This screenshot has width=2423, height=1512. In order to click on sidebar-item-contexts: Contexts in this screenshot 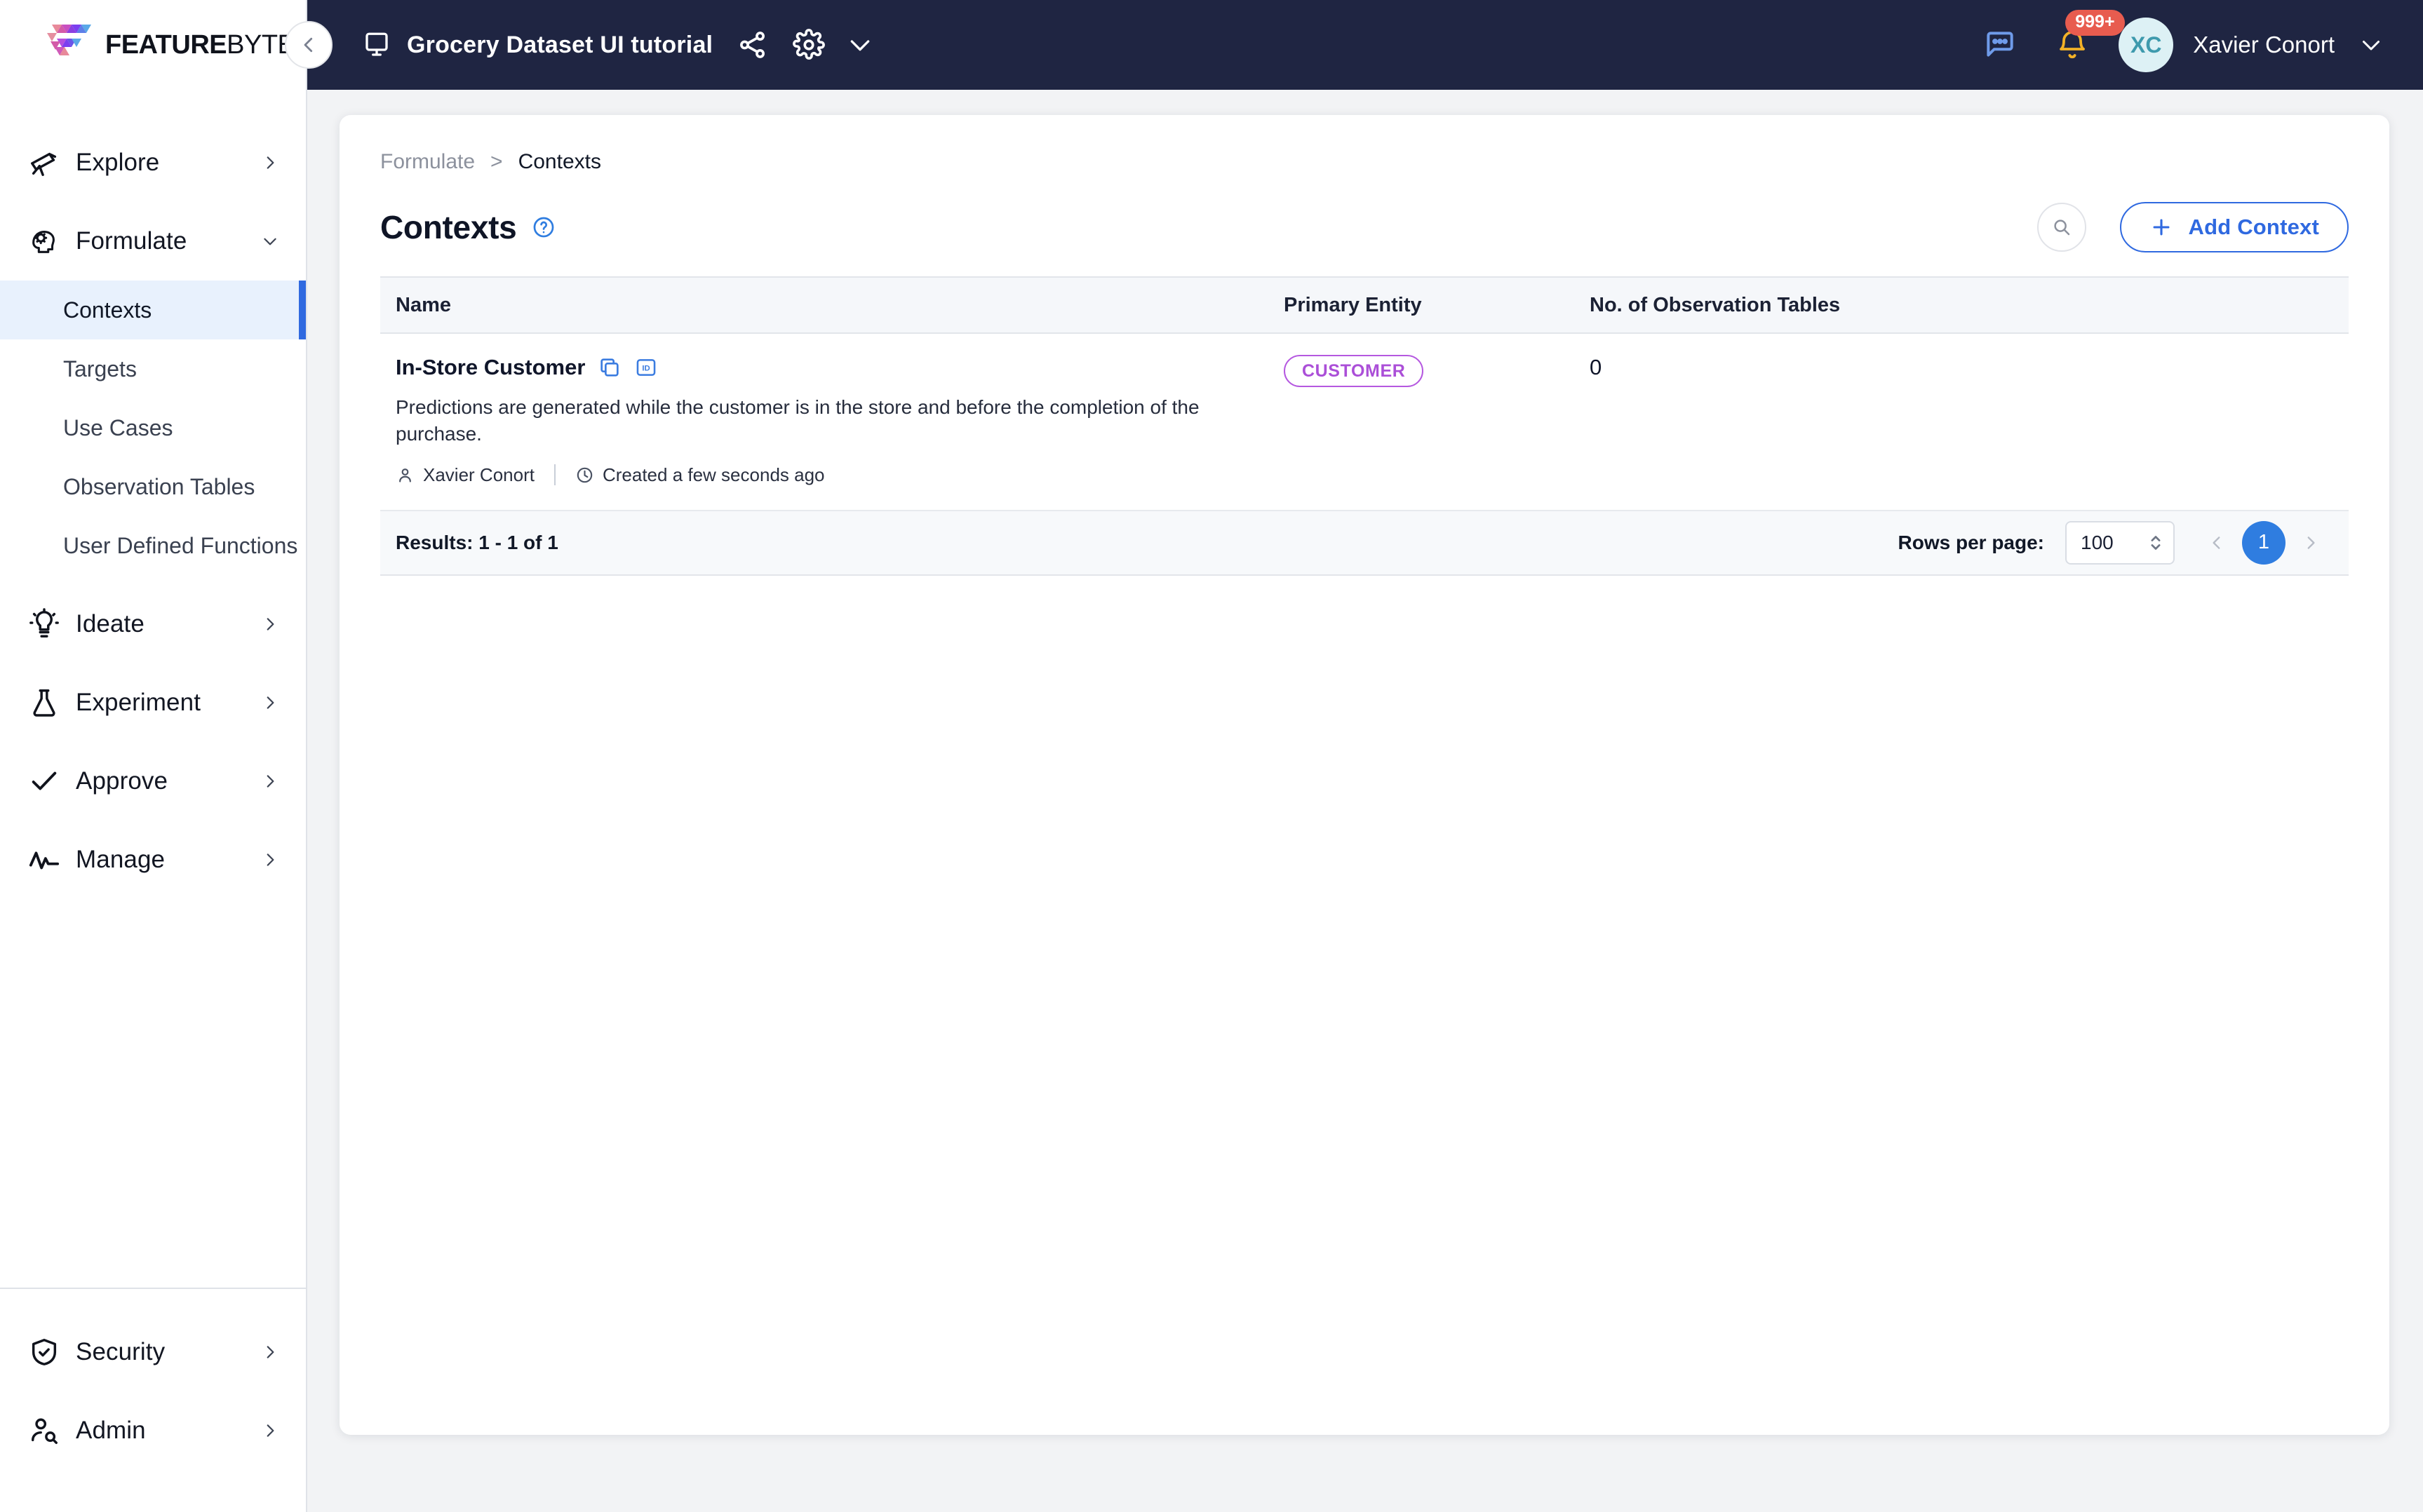, I will do `click(153, 310)`.